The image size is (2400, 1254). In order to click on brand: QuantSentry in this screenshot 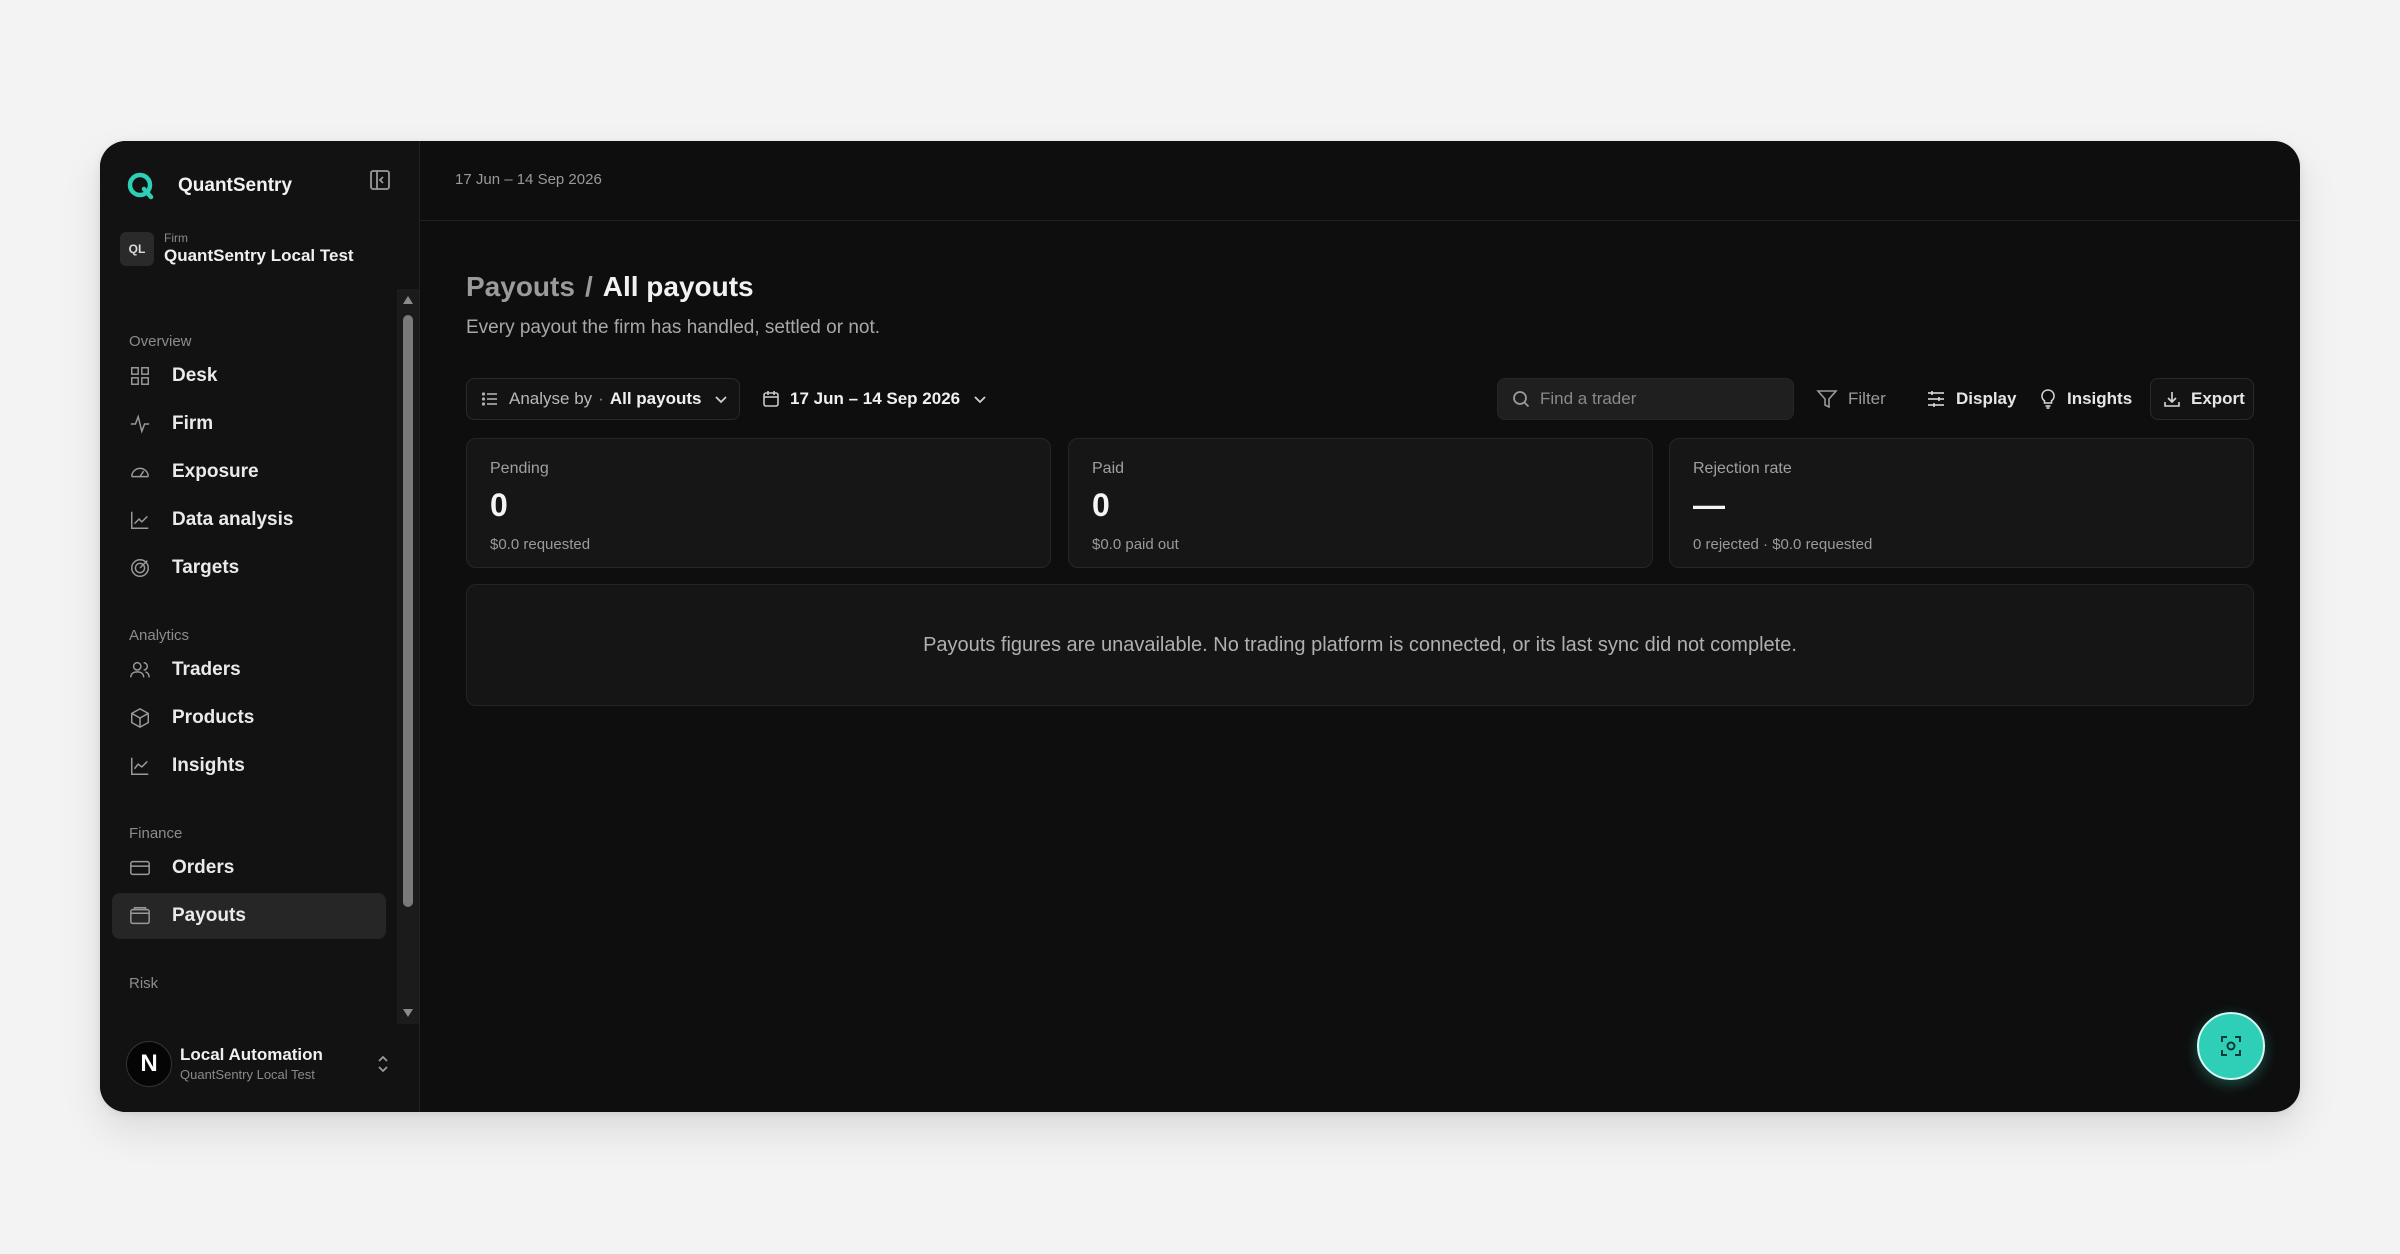, I will do `click(209, 186)`.